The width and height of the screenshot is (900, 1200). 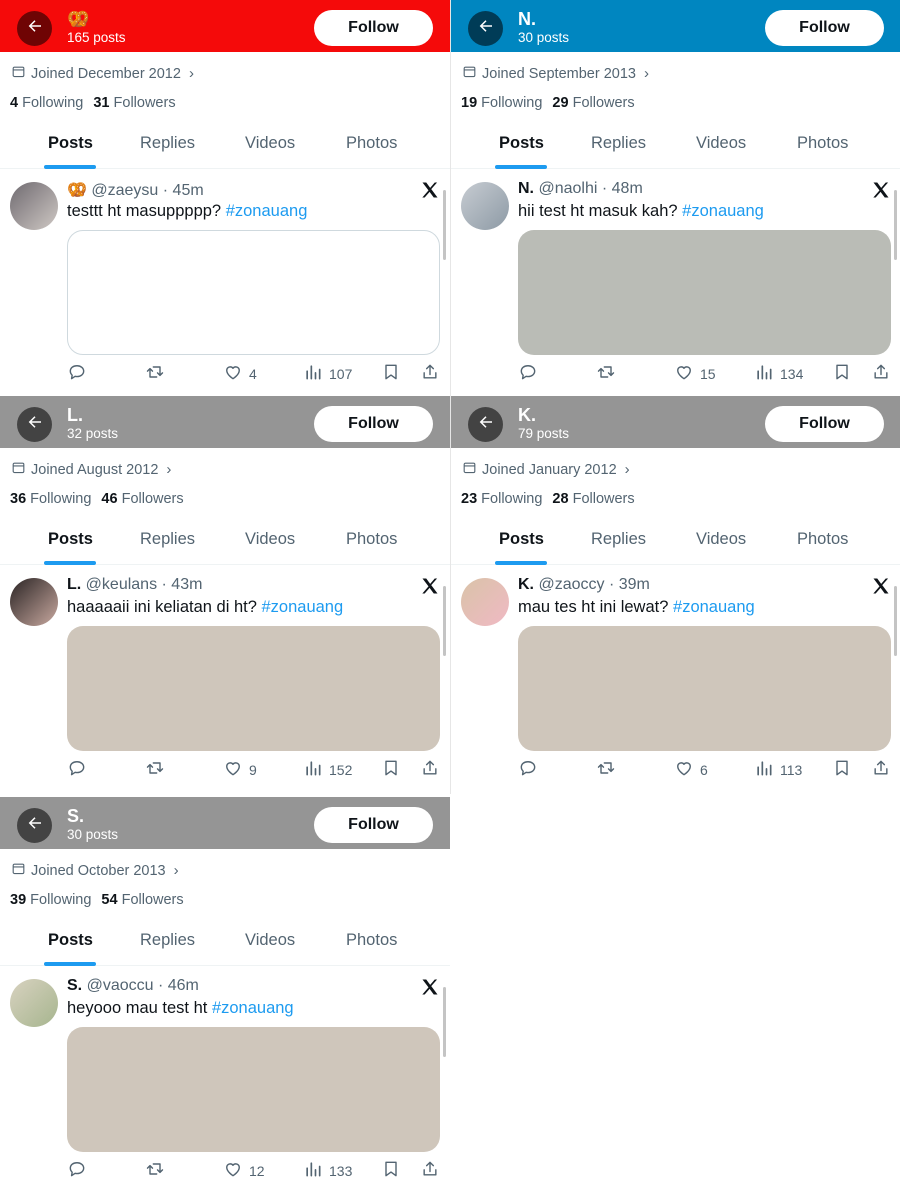 What do you see at coordinates (244, 1170) in the screenshot?
I see `like-button: 12` at bounding box center [244, 1170].